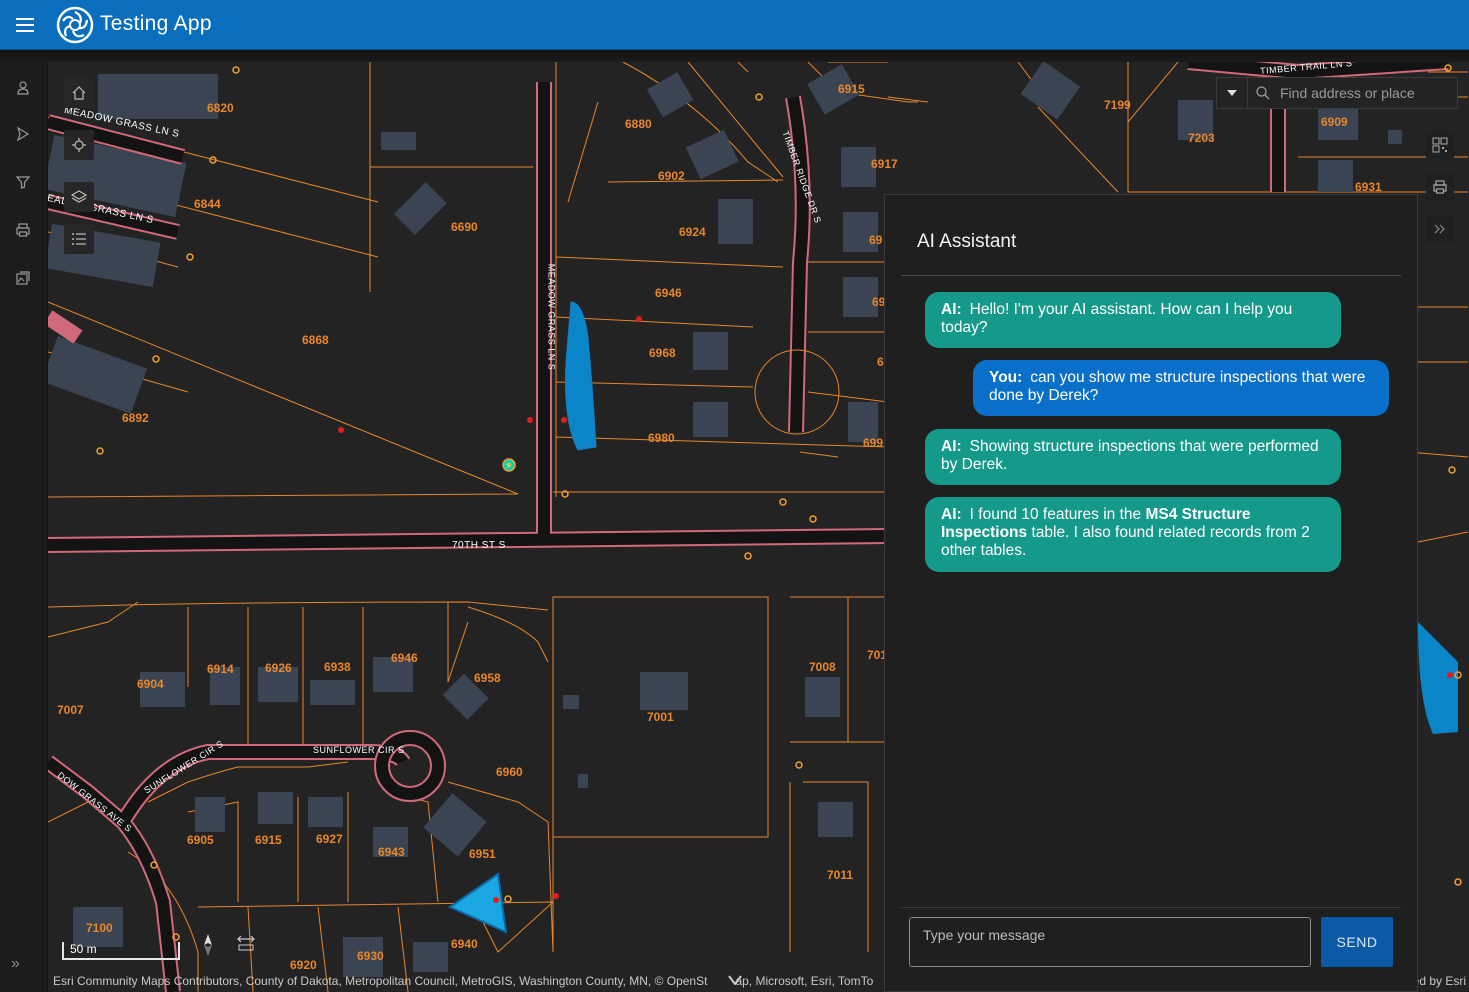 The width and height of the screenshot is (1469, 992). I want to click on parcel-label: 6960, so click(509, 772).